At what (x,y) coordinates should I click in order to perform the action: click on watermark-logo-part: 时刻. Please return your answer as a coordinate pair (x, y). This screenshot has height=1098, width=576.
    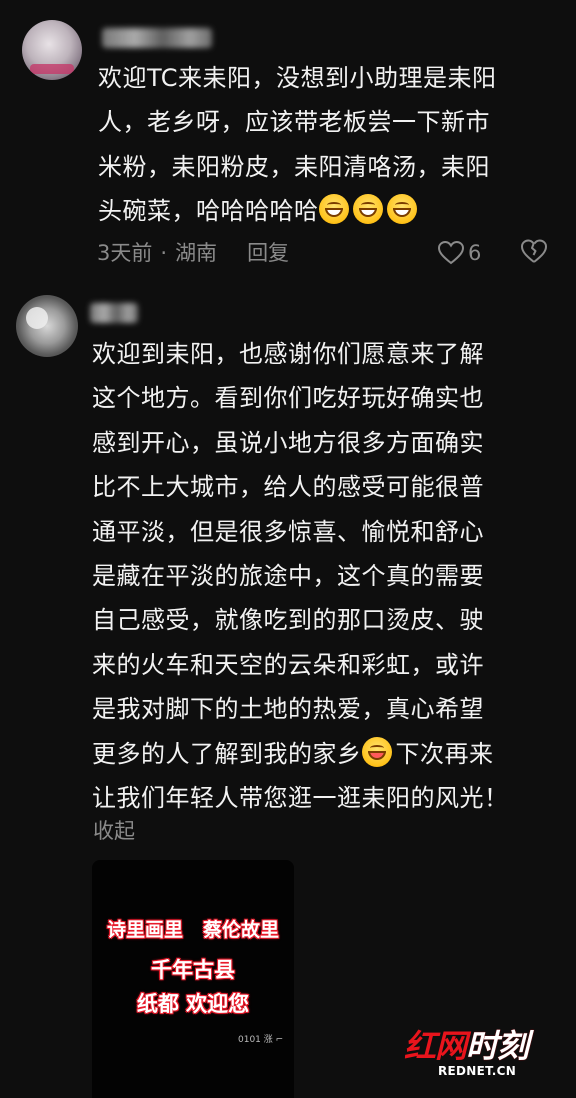
    Looking at the image, I should click on (497, 1046).